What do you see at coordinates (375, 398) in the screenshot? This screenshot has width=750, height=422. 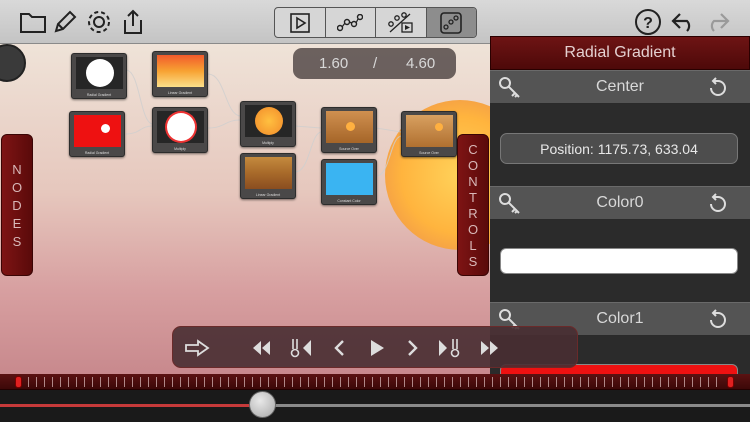 I see `timeline` at bounding box center [375, 398].